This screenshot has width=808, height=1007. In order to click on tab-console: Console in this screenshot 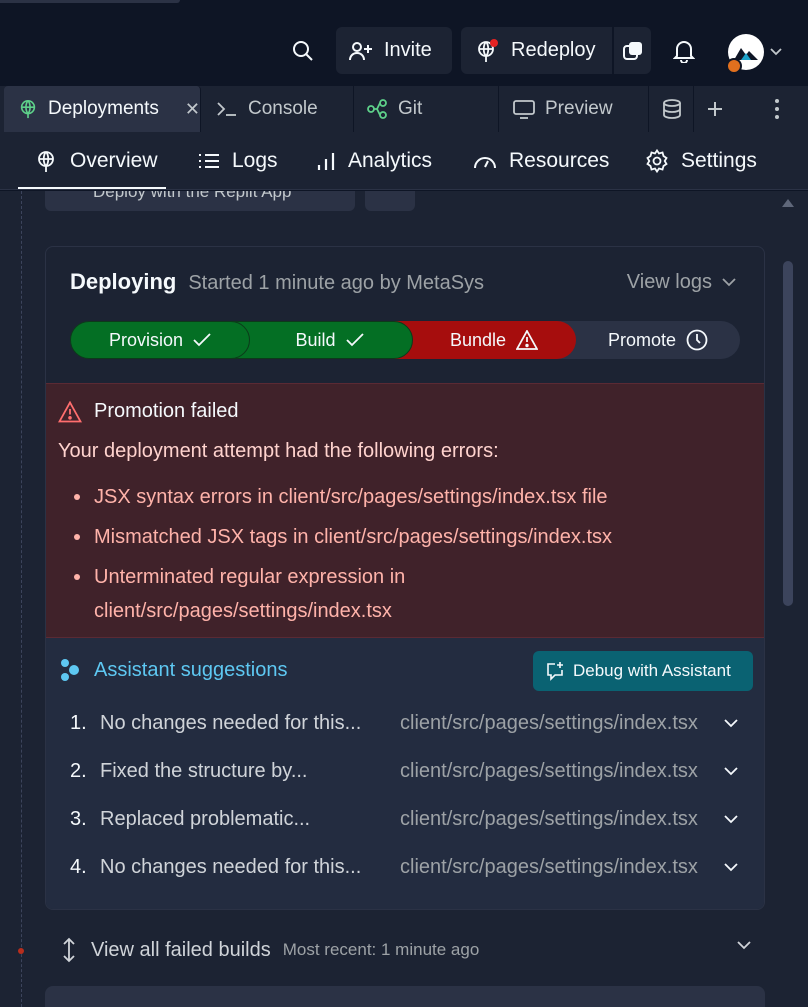, I will do `click(278, 109)`.